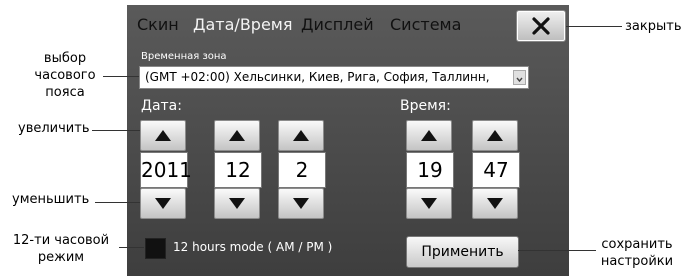 The height and width of the screenshot is (277, 683). I want to click on hour-spinner: 19, so click(430, 169).